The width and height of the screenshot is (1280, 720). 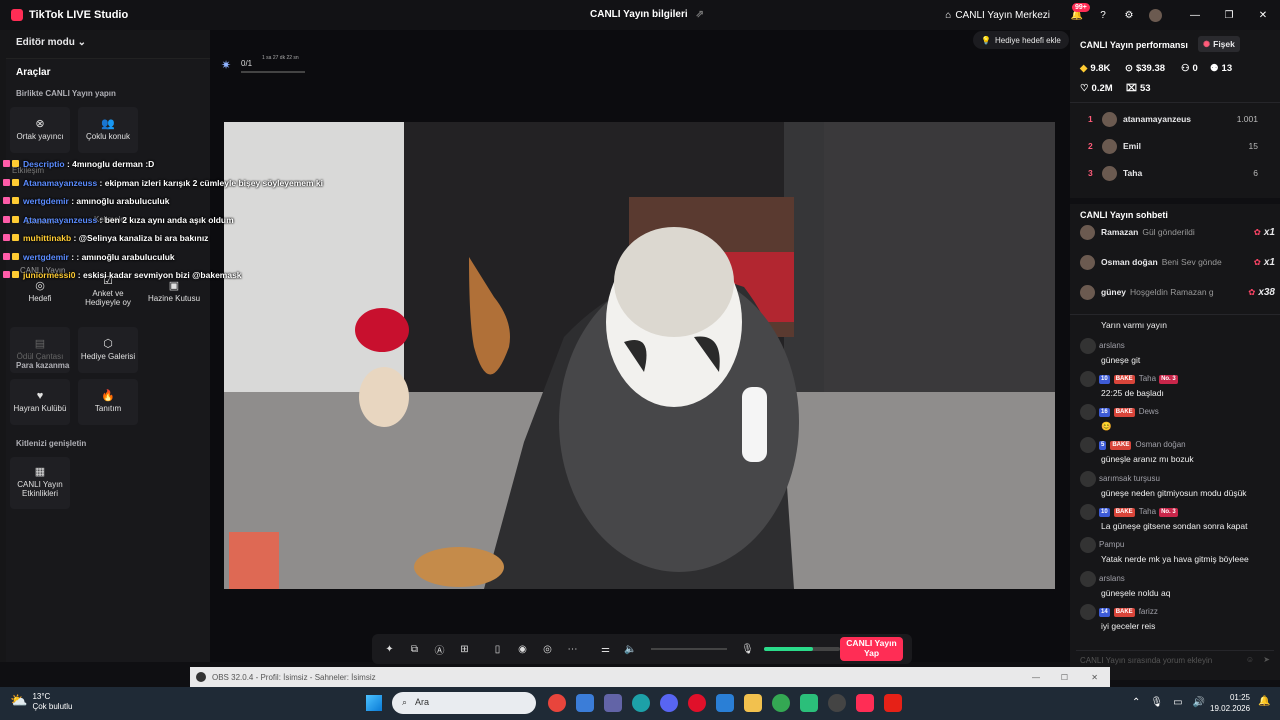 I want to click on gifter-row: 1 atanamayanzeus 1.001, so click(x=1183, y=119).